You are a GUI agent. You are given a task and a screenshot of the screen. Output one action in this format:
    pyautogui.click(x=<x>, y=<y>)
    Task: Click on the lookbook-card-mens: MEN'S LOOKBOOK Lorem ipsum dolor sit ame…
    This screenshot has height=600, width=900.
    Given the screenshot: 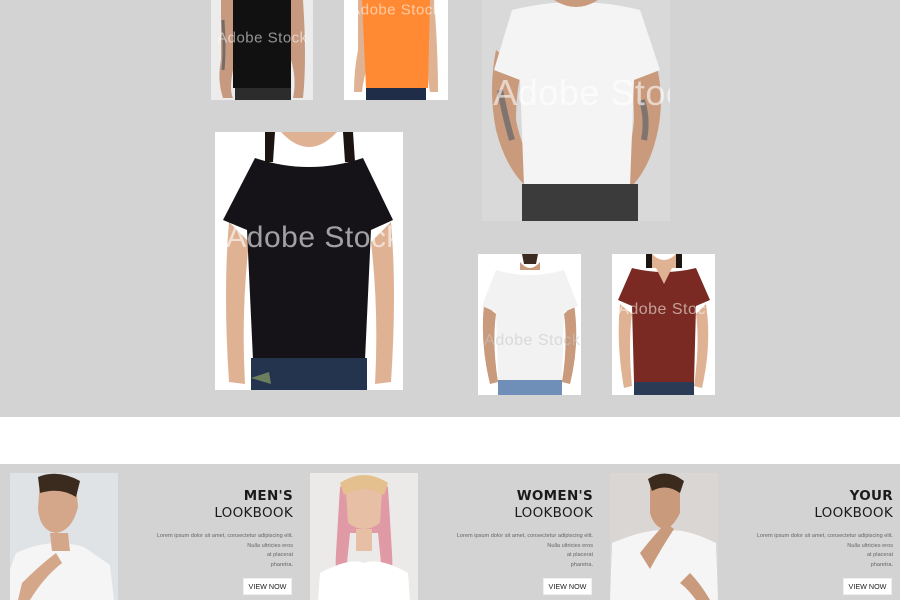 What is the action you would take?
    pyautogui.click(x=150, y=532)
    